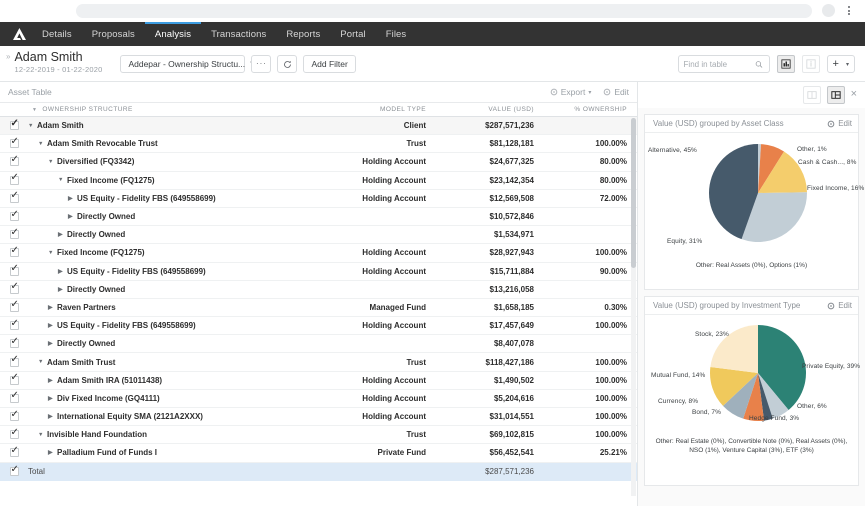 This screenshot has width=865, height=506. I want to click on nav-tab-reports: Reports, so click(303, 34).